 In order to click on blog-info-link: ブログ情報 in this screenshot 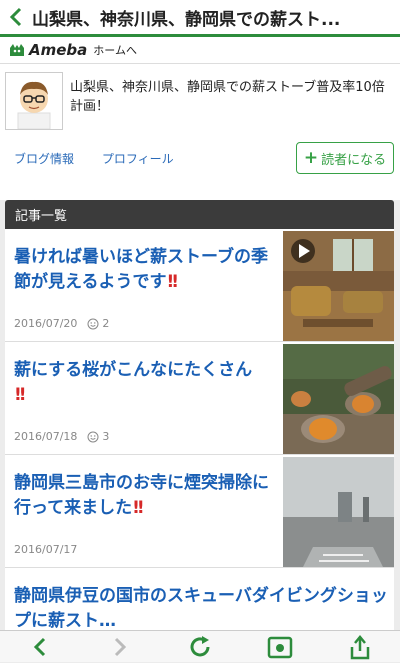, I will do `click(44, 159)`.